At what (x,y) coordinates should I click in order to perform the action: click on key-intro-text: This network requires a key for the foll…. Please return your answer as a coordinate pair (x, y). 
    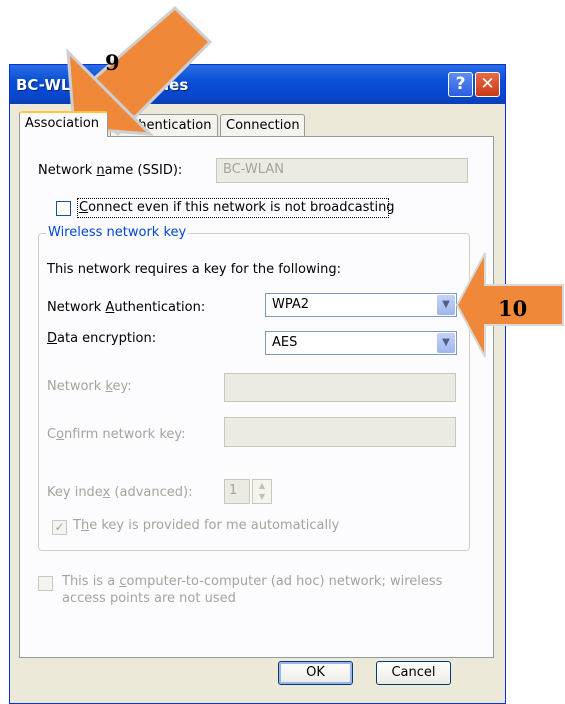
    Looking at the image, I should click on (194, 269).